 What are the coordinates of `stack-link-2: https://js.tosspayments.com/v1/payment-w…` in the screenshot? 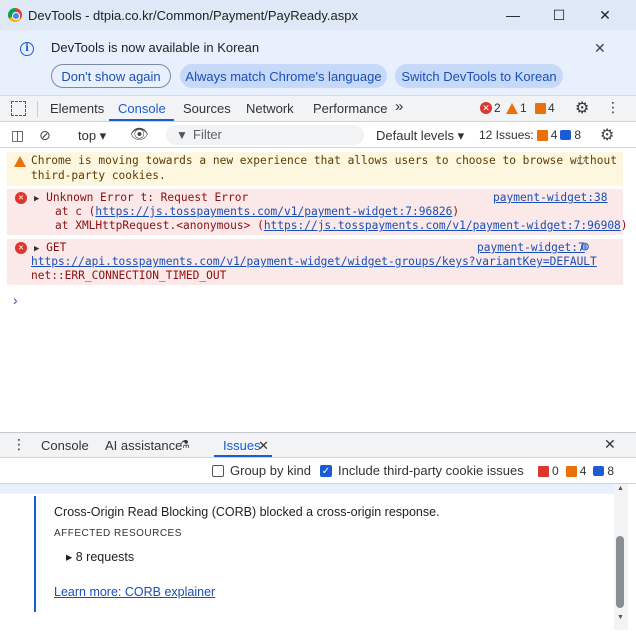 It's located at (442, 225).